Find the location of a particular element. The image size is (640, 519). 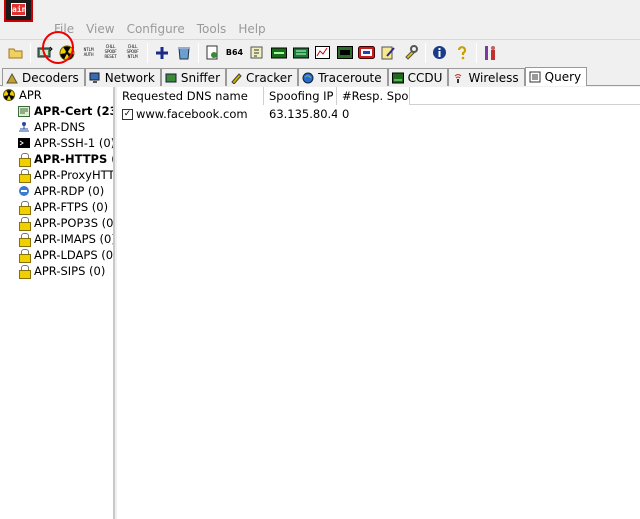

menu-bar: File View Configure Tools Help is located at coordinates (320, 29).